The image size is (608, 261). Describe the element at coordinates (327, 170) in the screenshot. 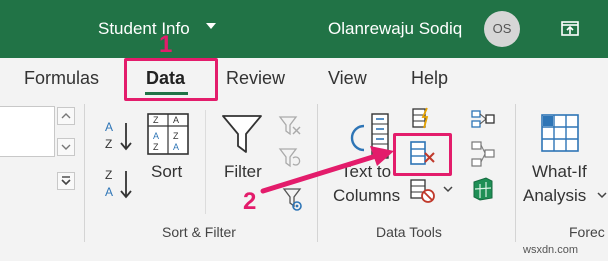

I see `pointer-arrow` at that location.